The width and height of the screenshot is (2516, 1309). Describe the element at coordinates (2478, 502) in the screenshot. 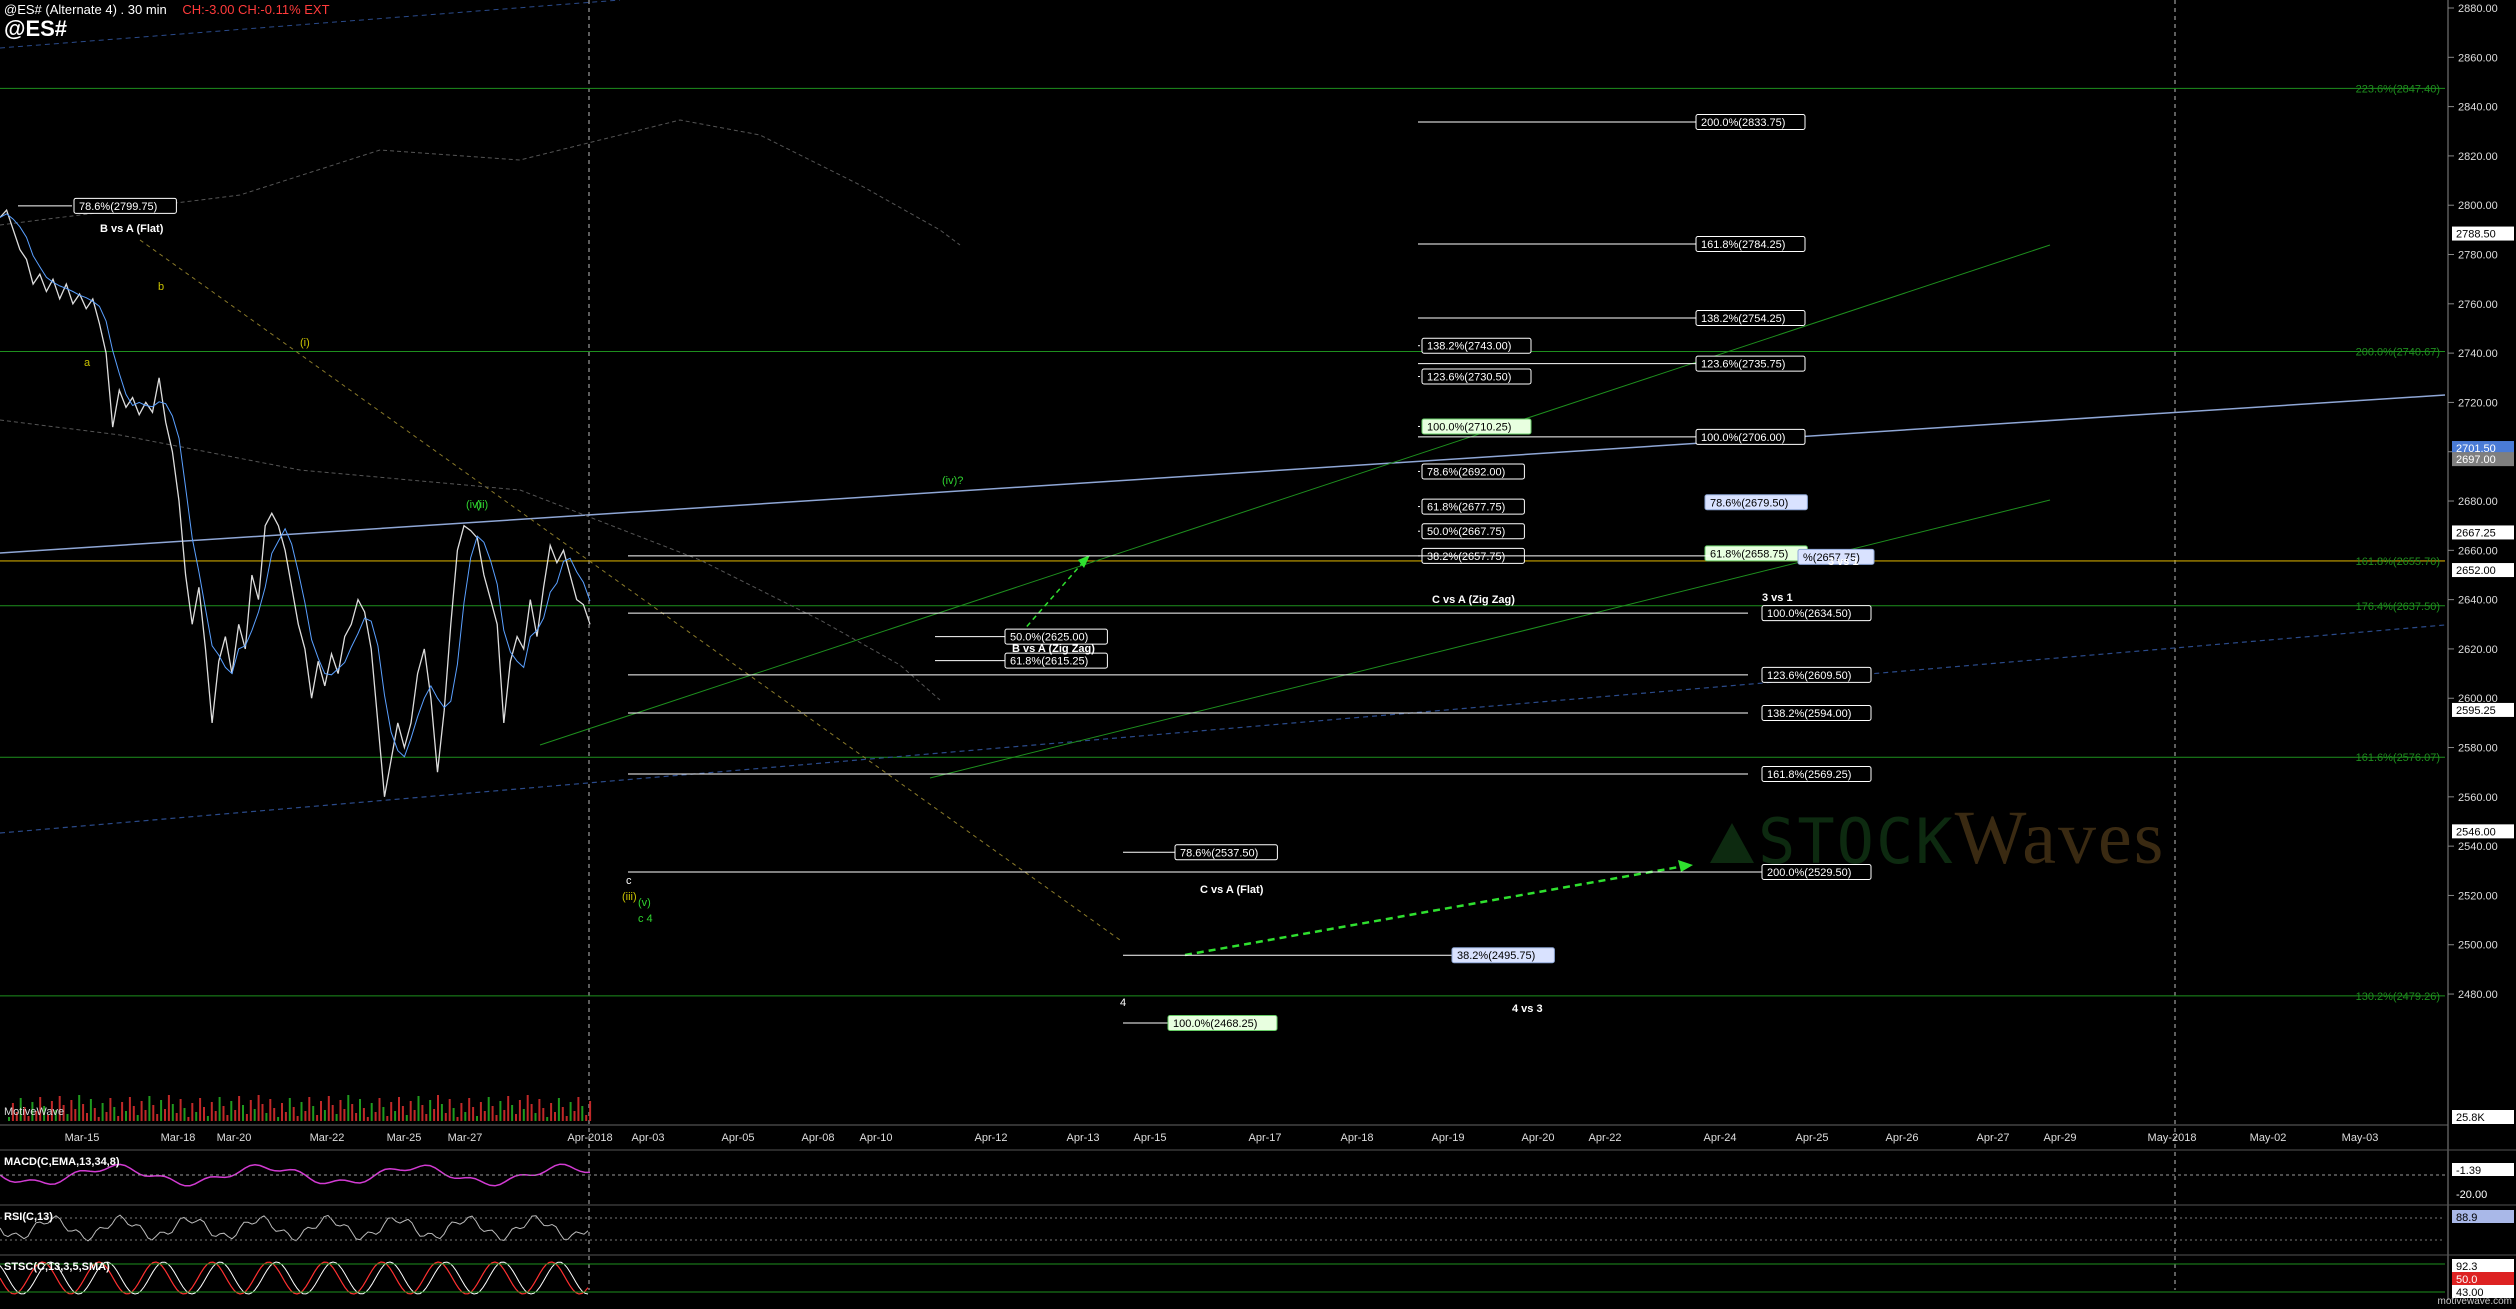

I see `y-axis-label: 2680.00` at that location.